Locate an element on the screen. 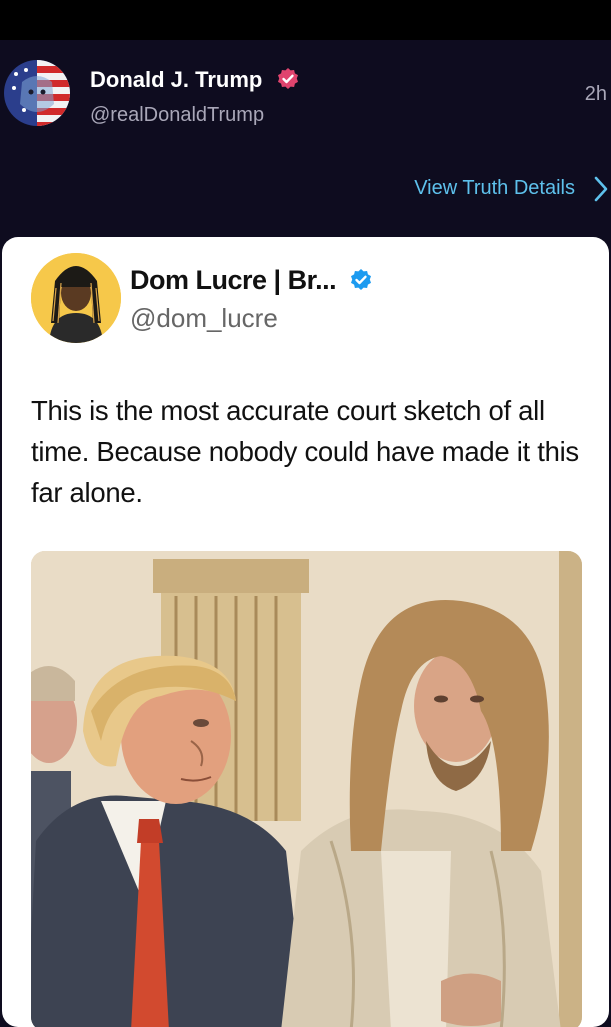 The height and width of the screenshot is (1027, 611). view-details-link: View Truth Details is located at coordinates (494, 188).